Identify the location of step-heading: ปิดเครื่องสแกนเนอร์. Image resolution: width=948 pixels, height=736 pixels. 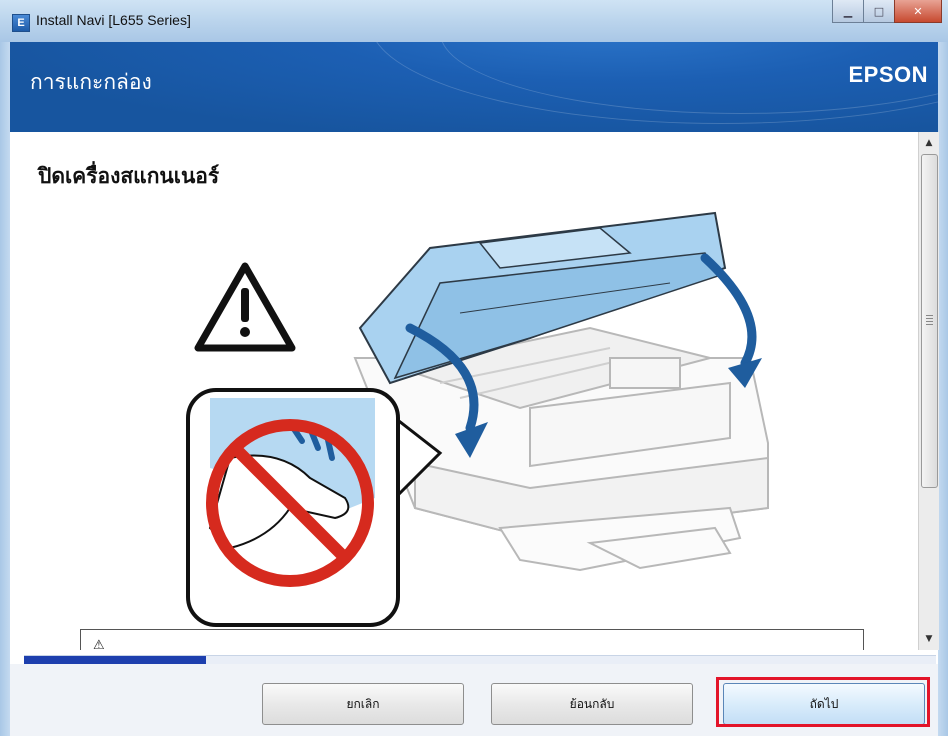
(129, 176).